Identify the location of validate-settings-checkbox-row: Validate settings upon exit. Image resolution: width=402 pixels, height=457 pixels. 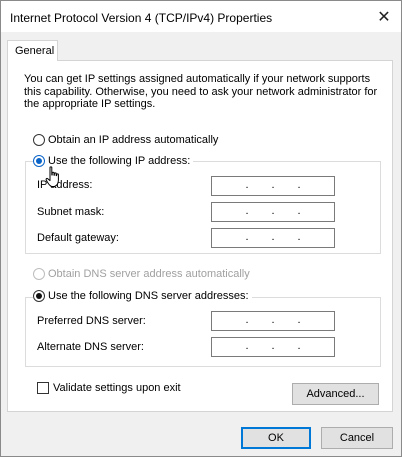
(109, 388).